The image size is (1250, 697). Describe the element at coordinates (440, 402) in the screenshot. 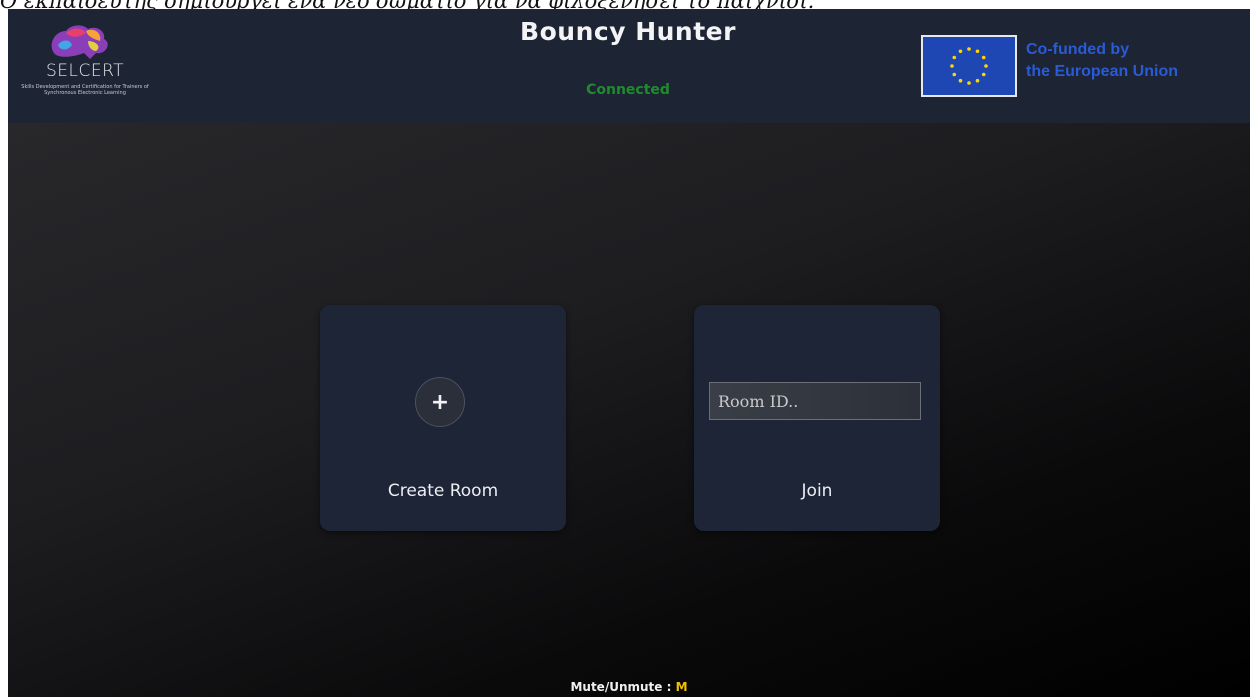

I see `plus-icon: +` at that location.